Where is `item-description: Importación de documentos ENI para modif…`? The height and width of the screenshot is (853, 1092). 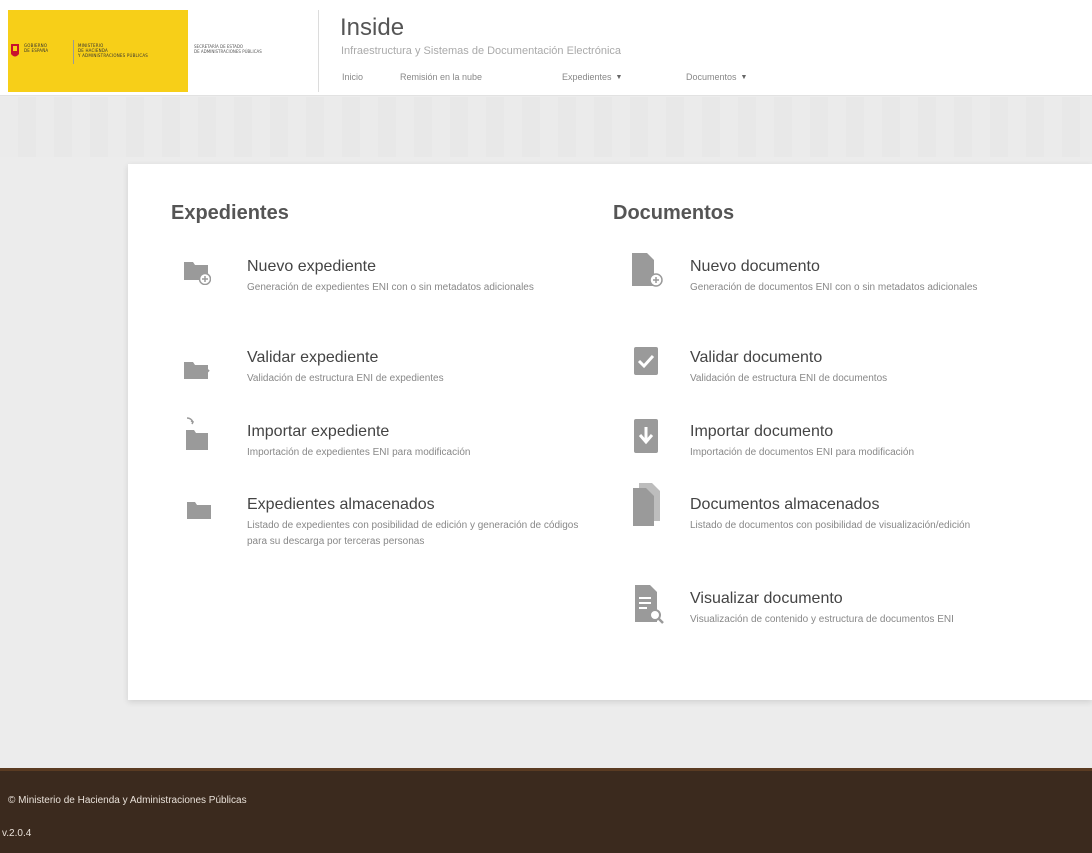 item-description: Importación de documentos ENI para modif… is located at coordinates (802, 452).